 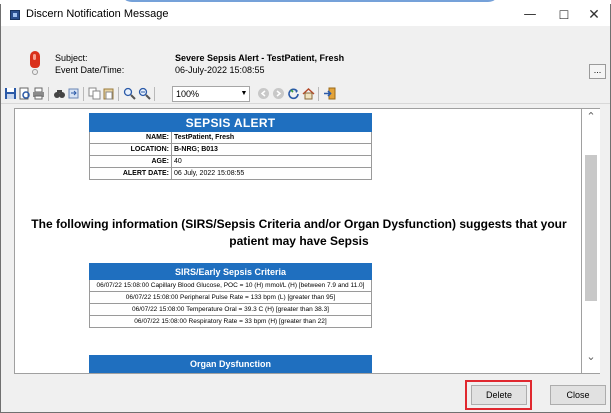 I want to click on scrollbar-thumb, so click(x=591, y=228).